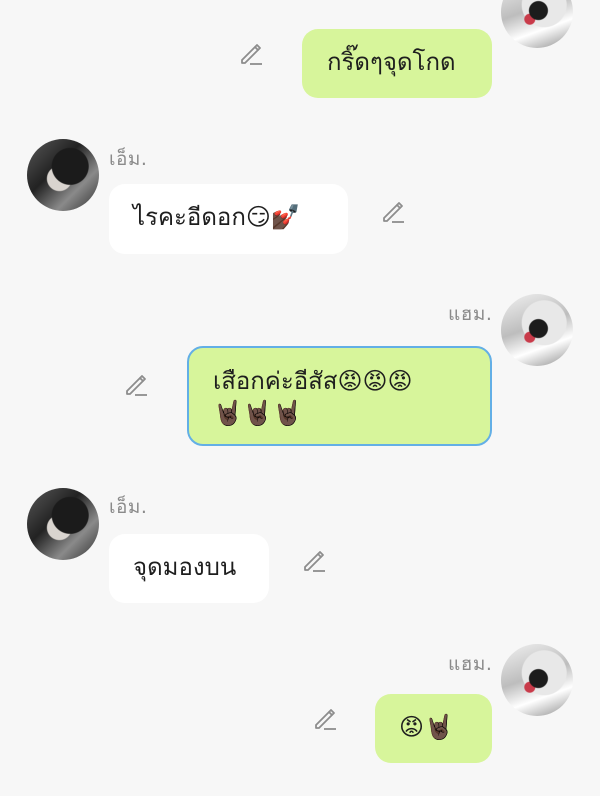  I want to click on message-bubble-incoming: ไรคะอีดอก😏💅🏿, so click(228, 219).